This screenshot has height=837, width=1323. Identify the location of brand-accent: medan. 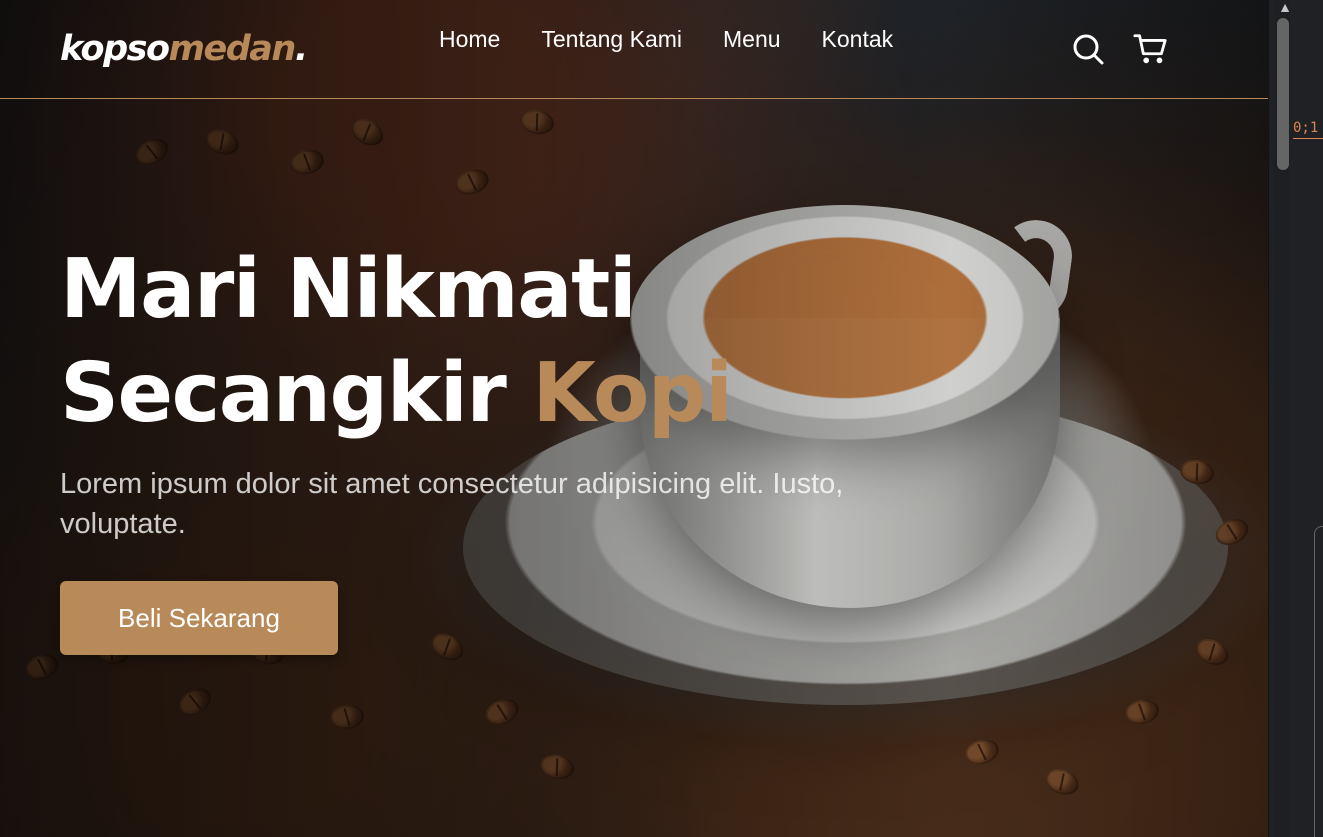
(232, 49).